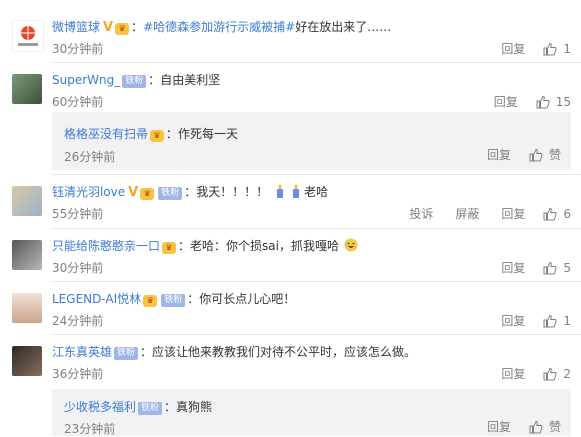 The height and width of the screenshot is (437, 581). I want to click on comment-text: 你可长点儿心吧！, so click(247, 299).